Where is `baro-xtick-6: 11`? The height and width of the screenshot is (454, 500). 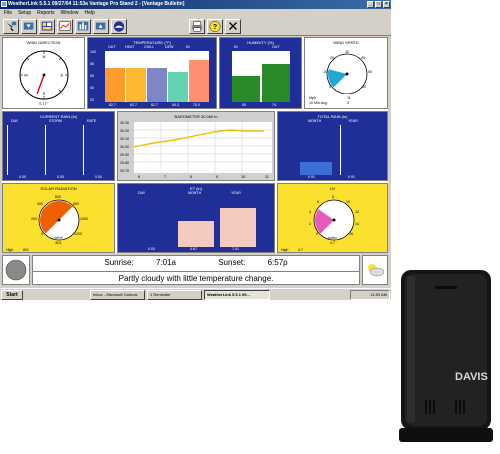 baro-xtick-6: 11 is located at coordinates (267, 177).